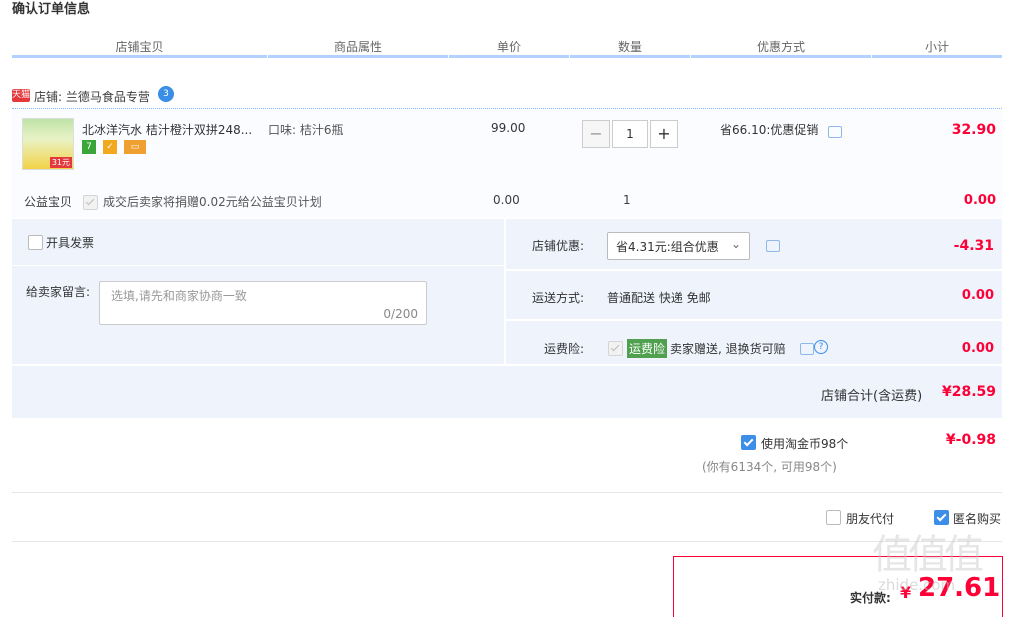  I want to click on col-header-shop-item: 店铺宝贝, so click(139, 47).